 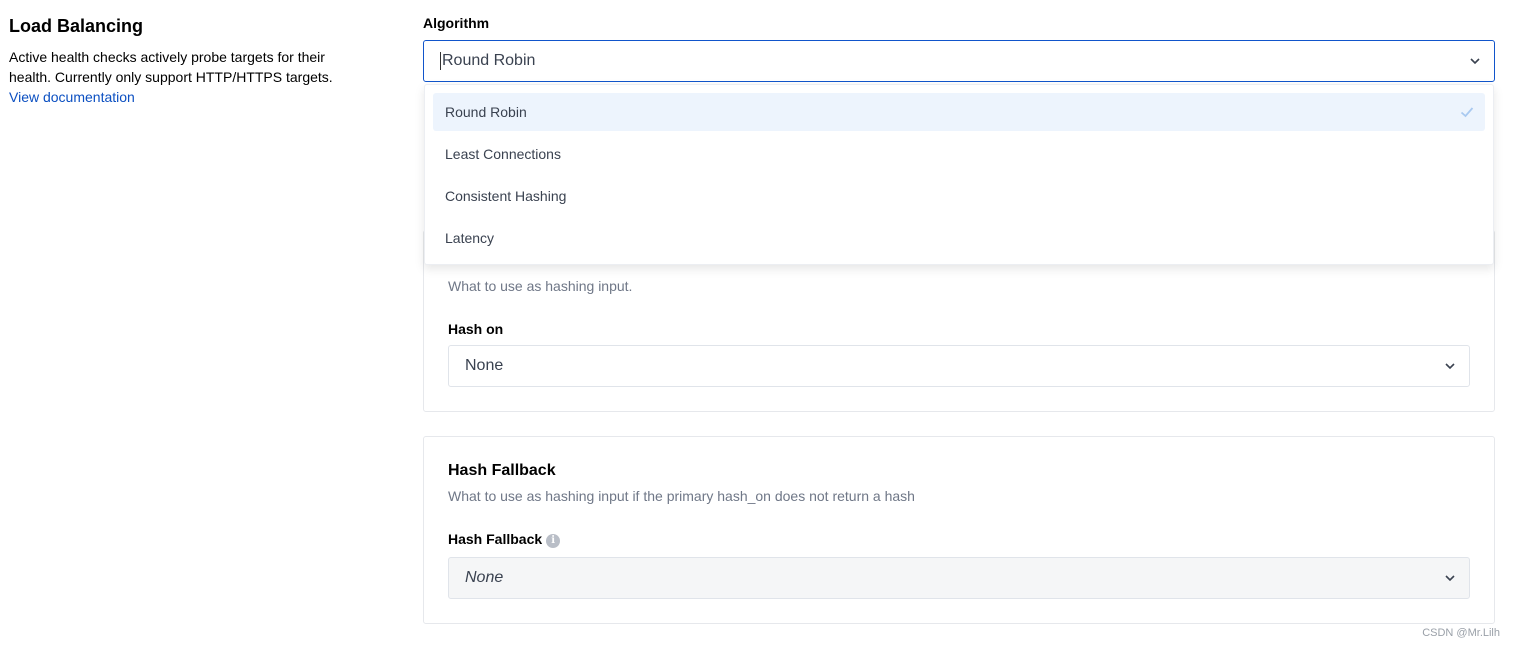 I want to click on hash-fallback-title: Hash Fallback, so click(x=502, y=470).